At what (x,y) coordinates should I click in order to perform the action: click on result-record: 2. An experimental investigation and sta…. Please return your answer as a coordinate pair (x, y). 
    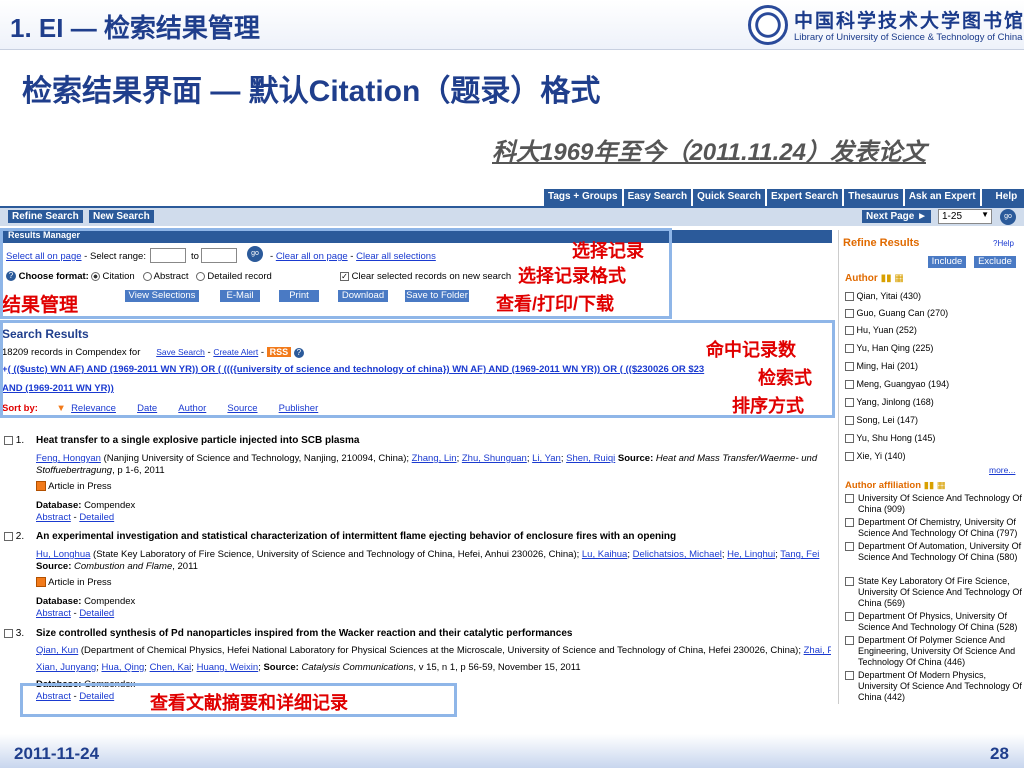
    Looking at the image, I should click on (419, 577).